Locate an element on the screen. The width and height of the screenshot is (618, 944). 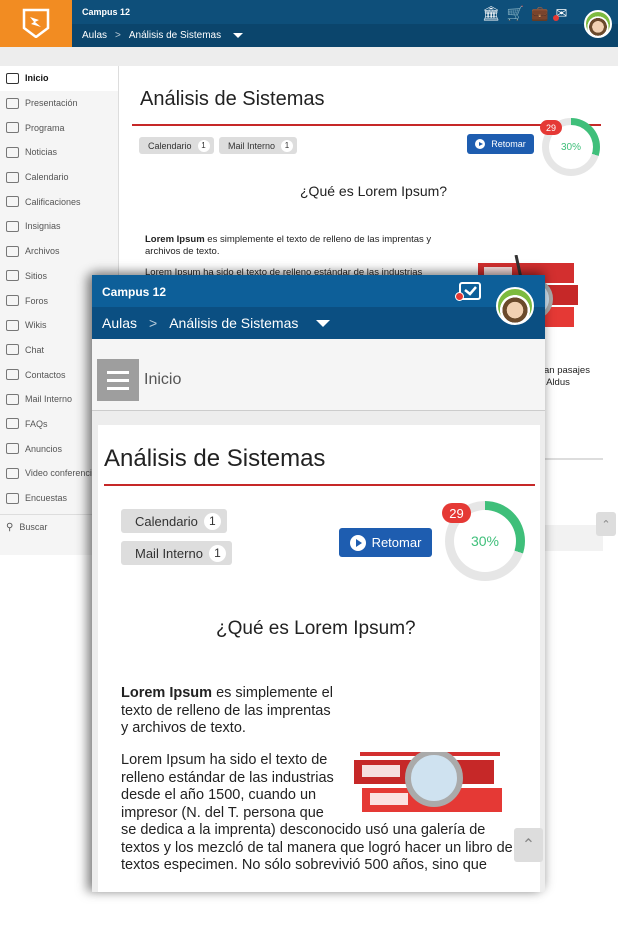
title-divider is located at coordinates (319, 485).